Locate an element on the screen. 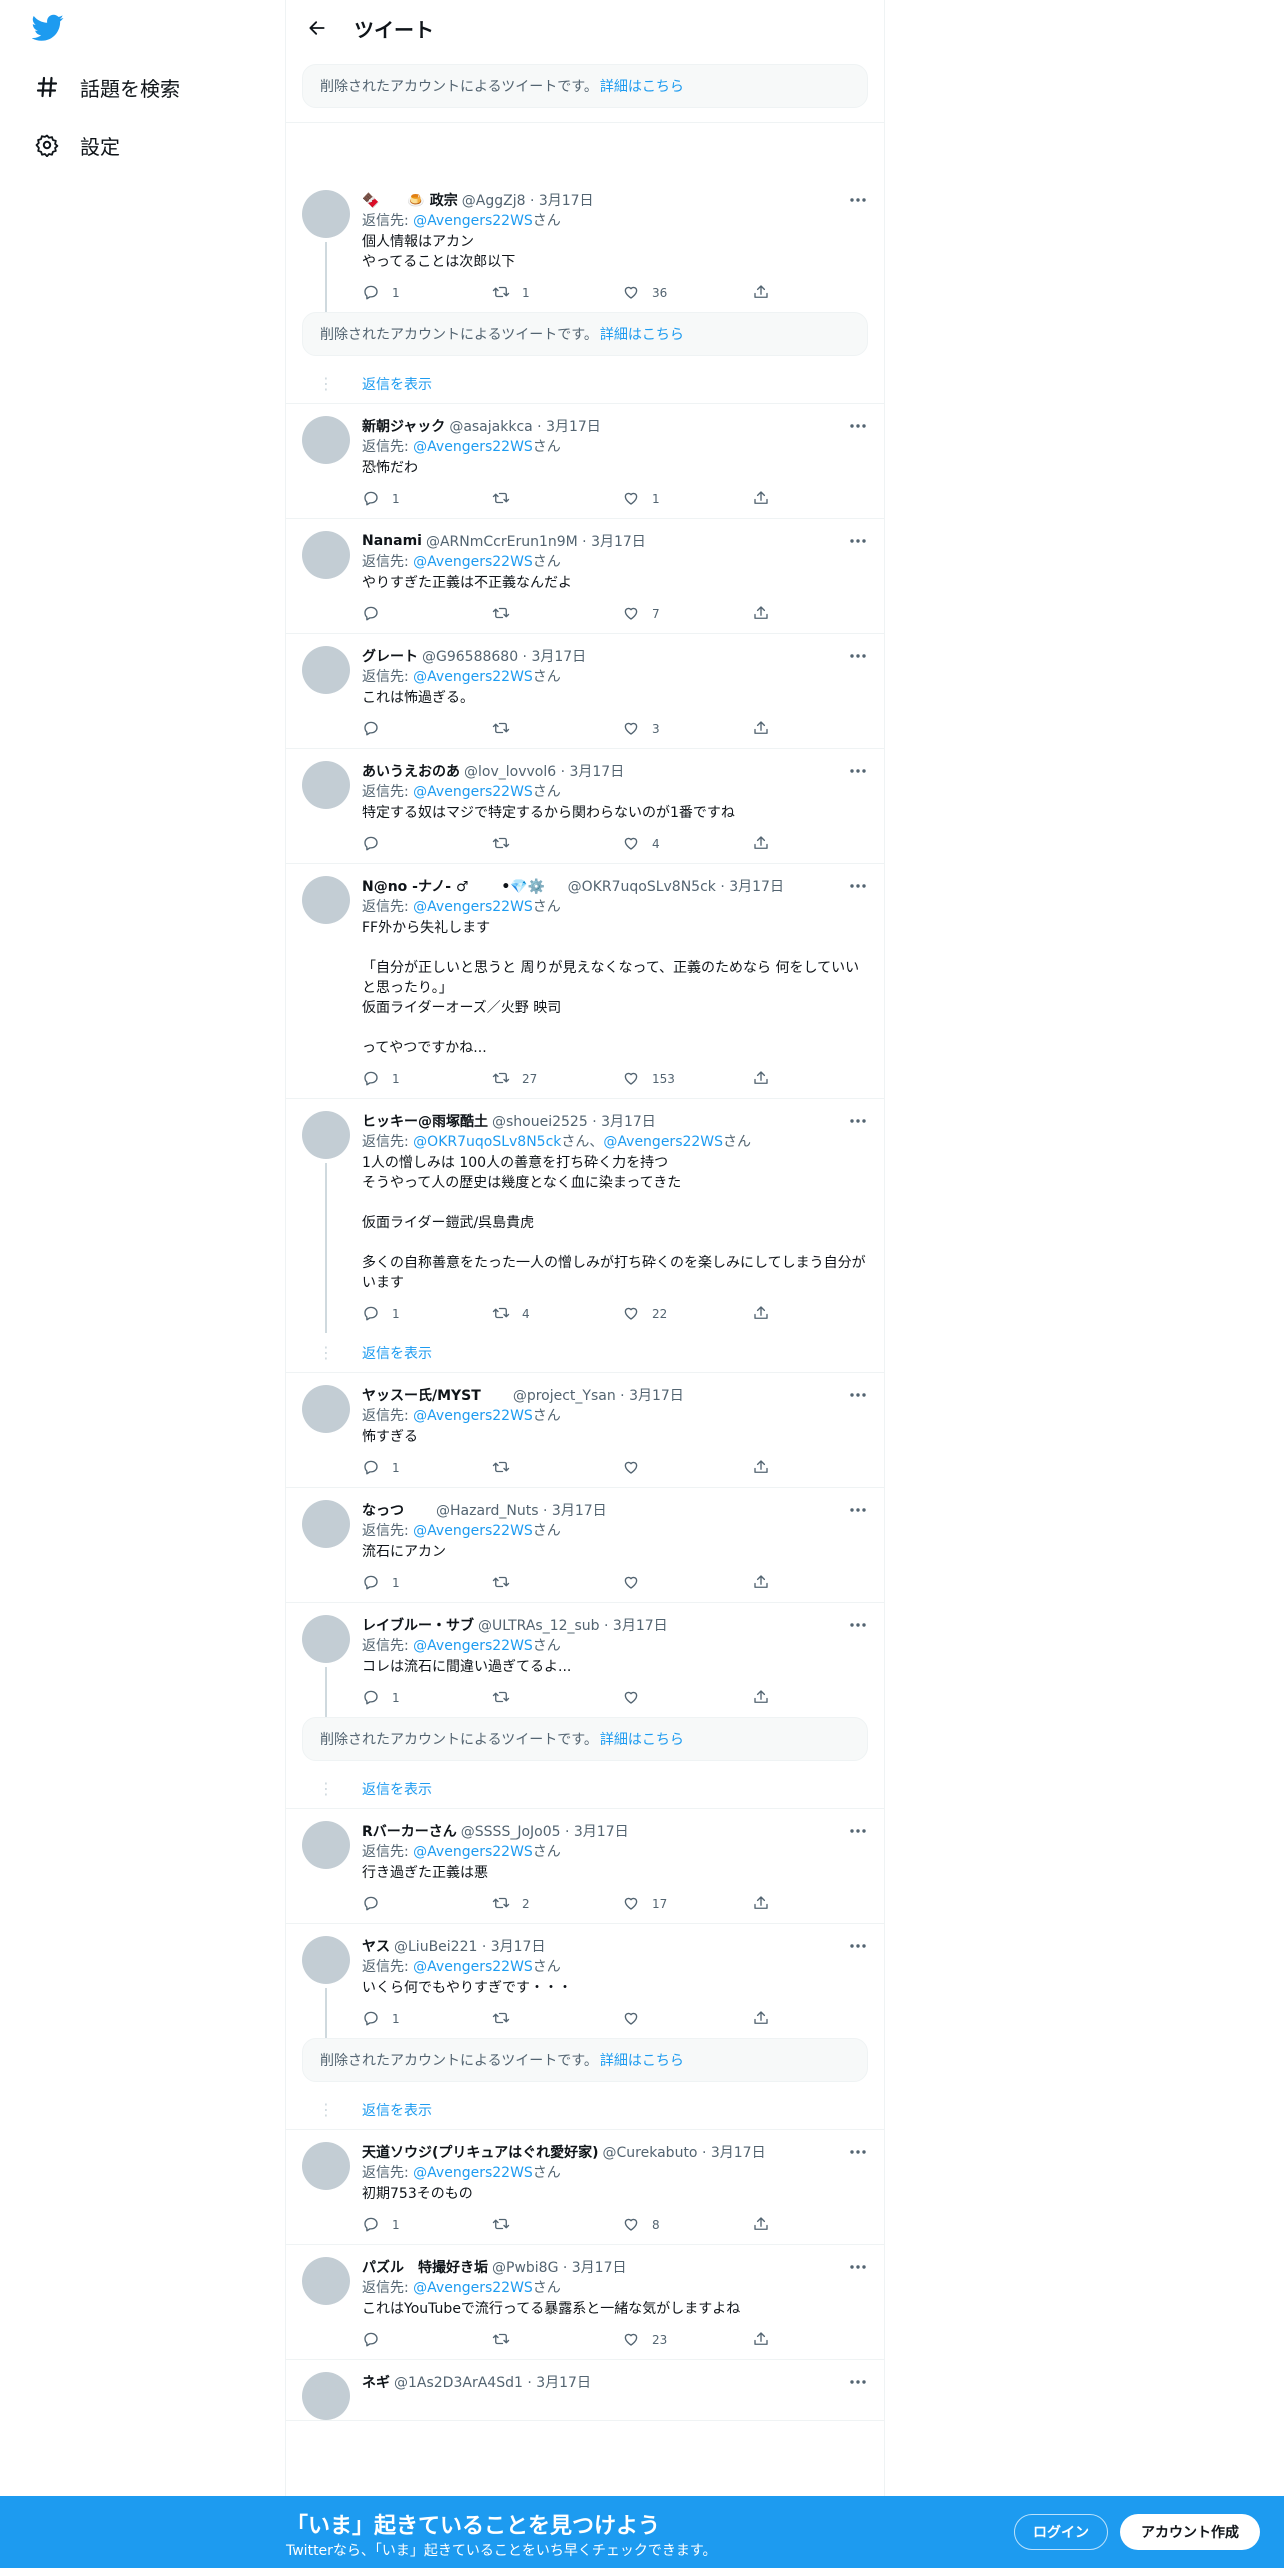 This screenshot has height=2568, width=1284. like-button: 1 is located at coordinates (687, 499).